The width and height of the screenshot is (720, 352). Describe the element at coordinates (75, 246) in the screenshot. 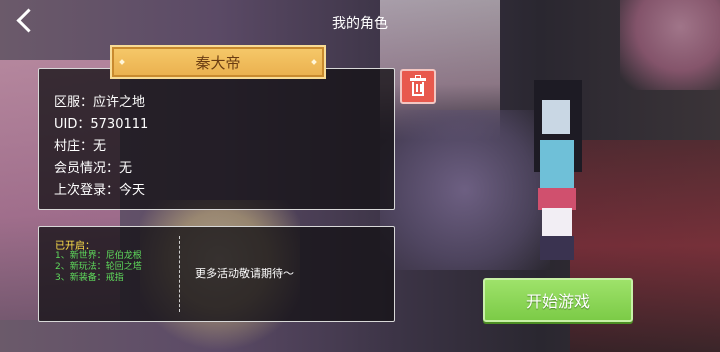

I see `feature-title: 已开启：` at that location.